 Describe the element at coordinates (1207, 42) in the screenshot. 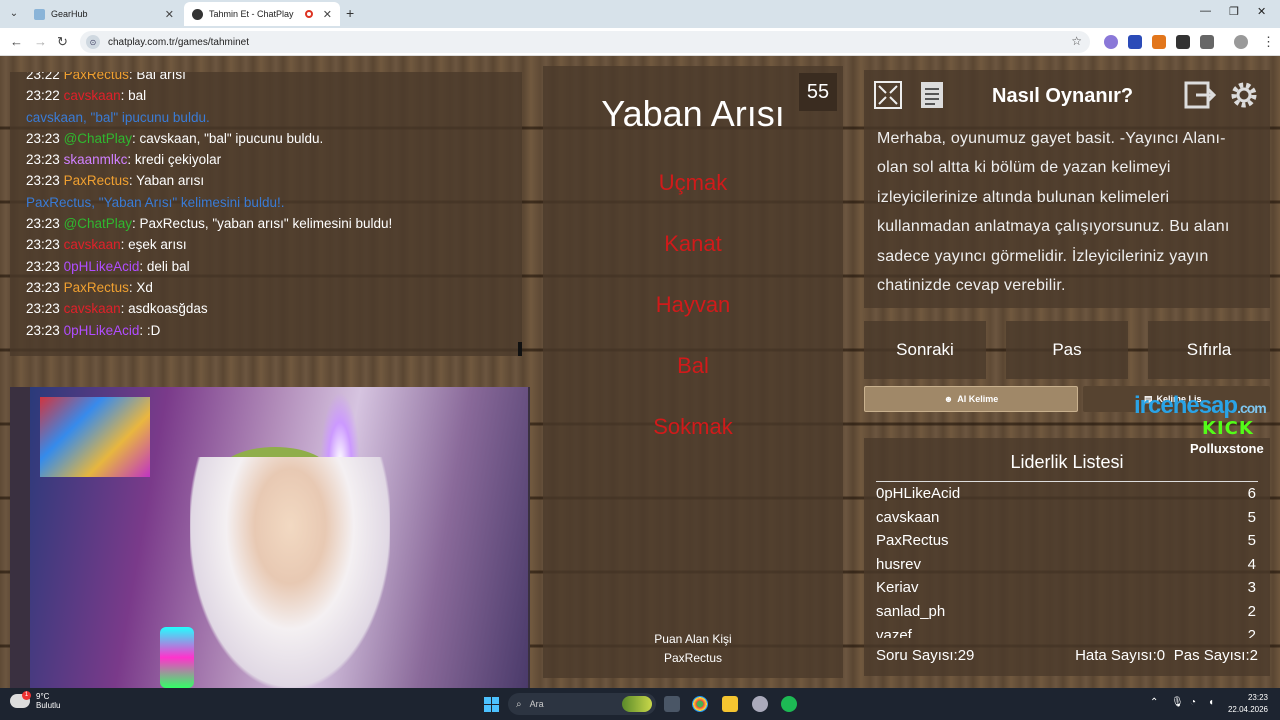

I see `extensions-puzzle-icon` at that location.